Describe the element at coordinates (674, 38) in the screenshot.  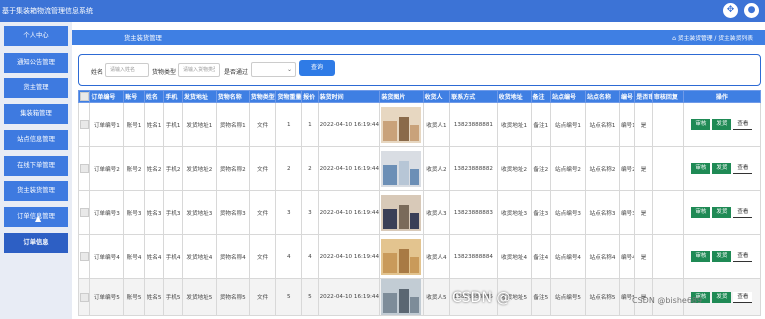
I see `home-icon: ⌂` at that location.